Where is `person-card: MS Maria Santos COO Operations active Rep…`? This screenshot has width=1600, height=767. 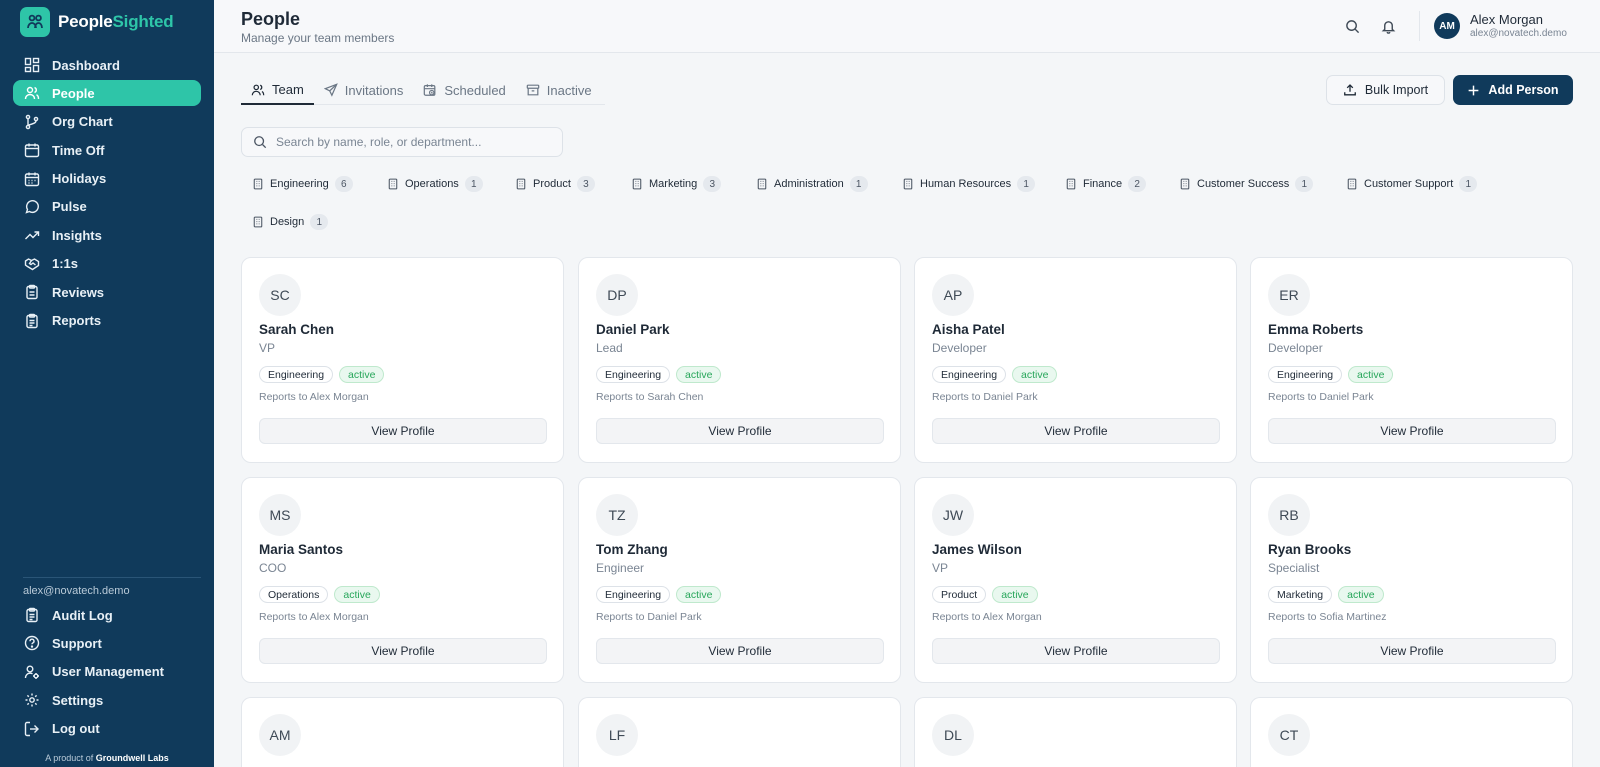 person-card: MS Maria Santos COO Operations active Rep… is located at coordinates (402, 580).